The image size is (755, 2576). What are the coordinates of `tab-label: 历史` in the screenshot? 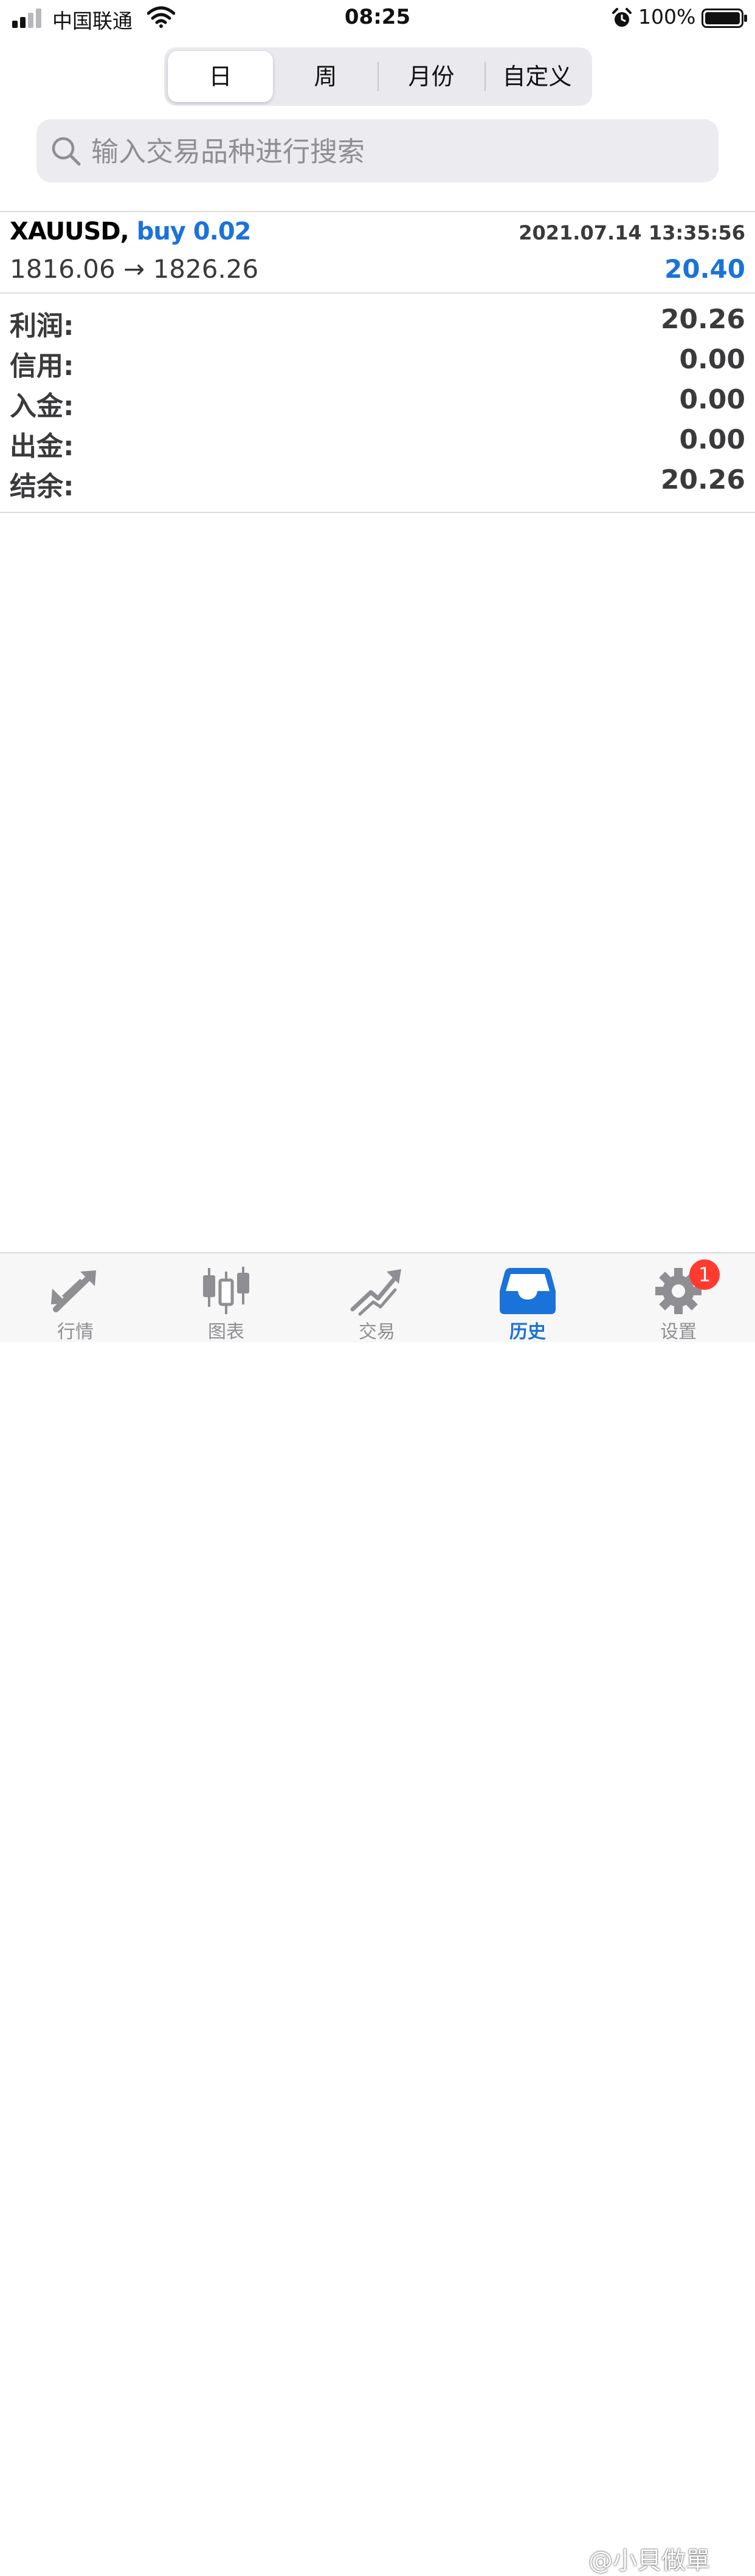 It's located at (527, 1332).